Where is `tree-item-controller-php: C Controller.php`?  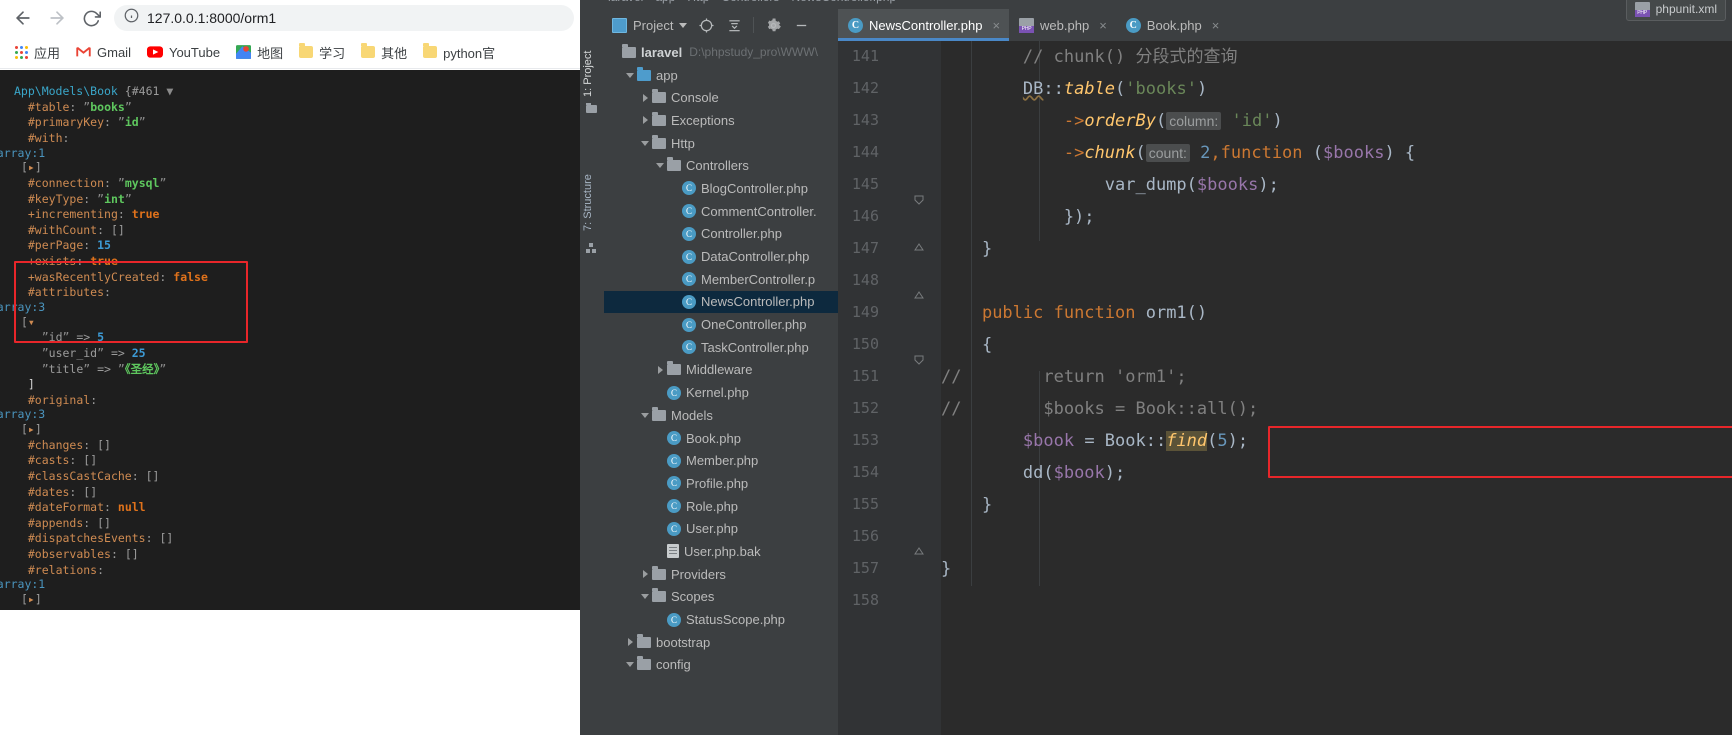
tree-item-controller-php: C Controller.php is located at coordinates (721, 234).